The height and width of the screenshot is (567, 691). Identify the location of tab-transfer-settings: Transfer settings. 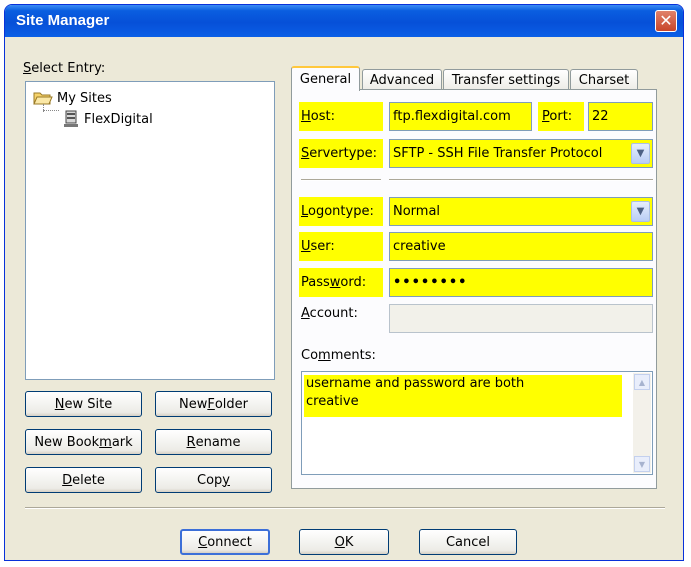
(506, 80).